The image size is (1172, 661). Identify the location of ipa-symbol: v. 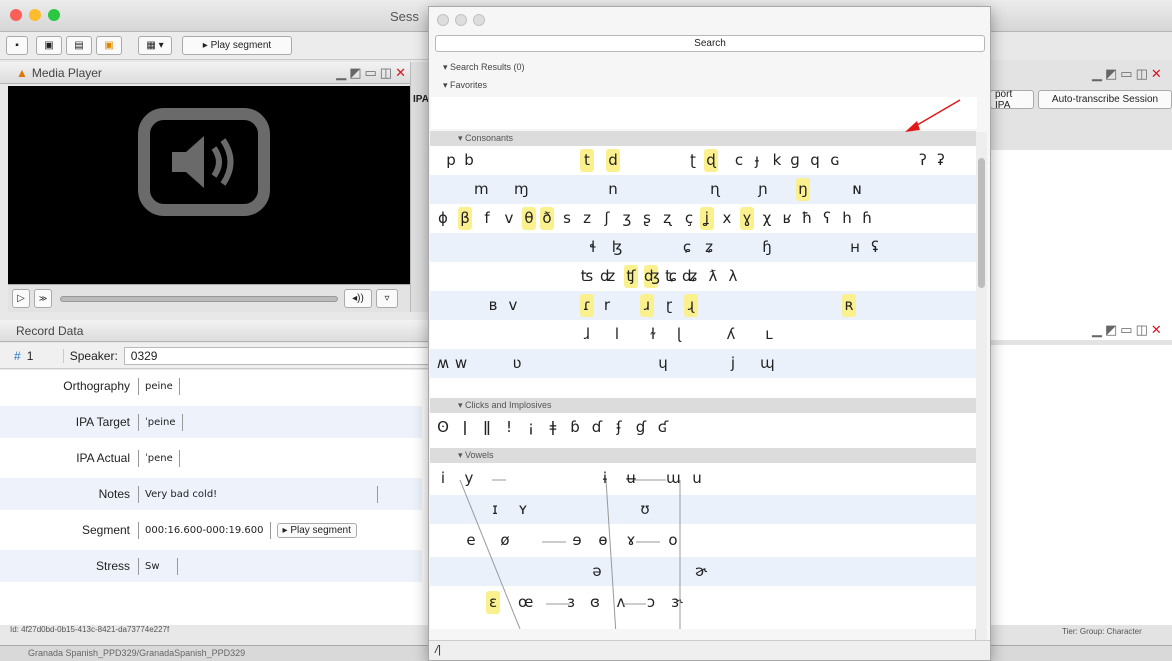
(509, 218).